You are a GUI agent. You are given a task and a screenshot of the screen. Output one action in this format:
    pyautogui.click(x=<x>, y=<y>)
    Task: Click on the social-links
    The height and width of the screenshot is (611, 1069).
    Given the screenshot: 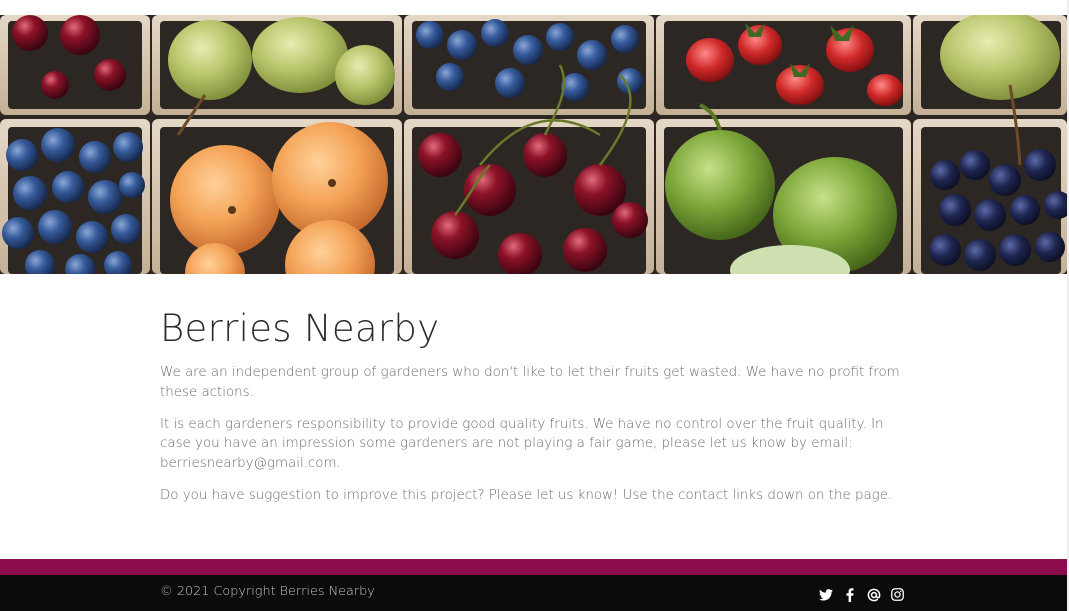 What is the action you would take?
    pyautogui.click(x=861, y=594)
    